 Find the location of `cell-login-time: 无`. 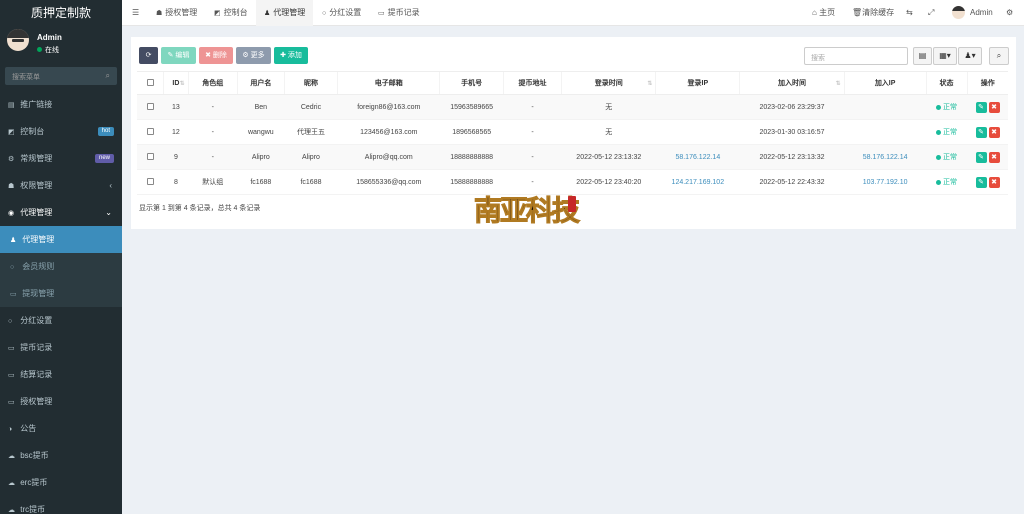

cell-login-time: 无 is located at coordinates (608, 107).